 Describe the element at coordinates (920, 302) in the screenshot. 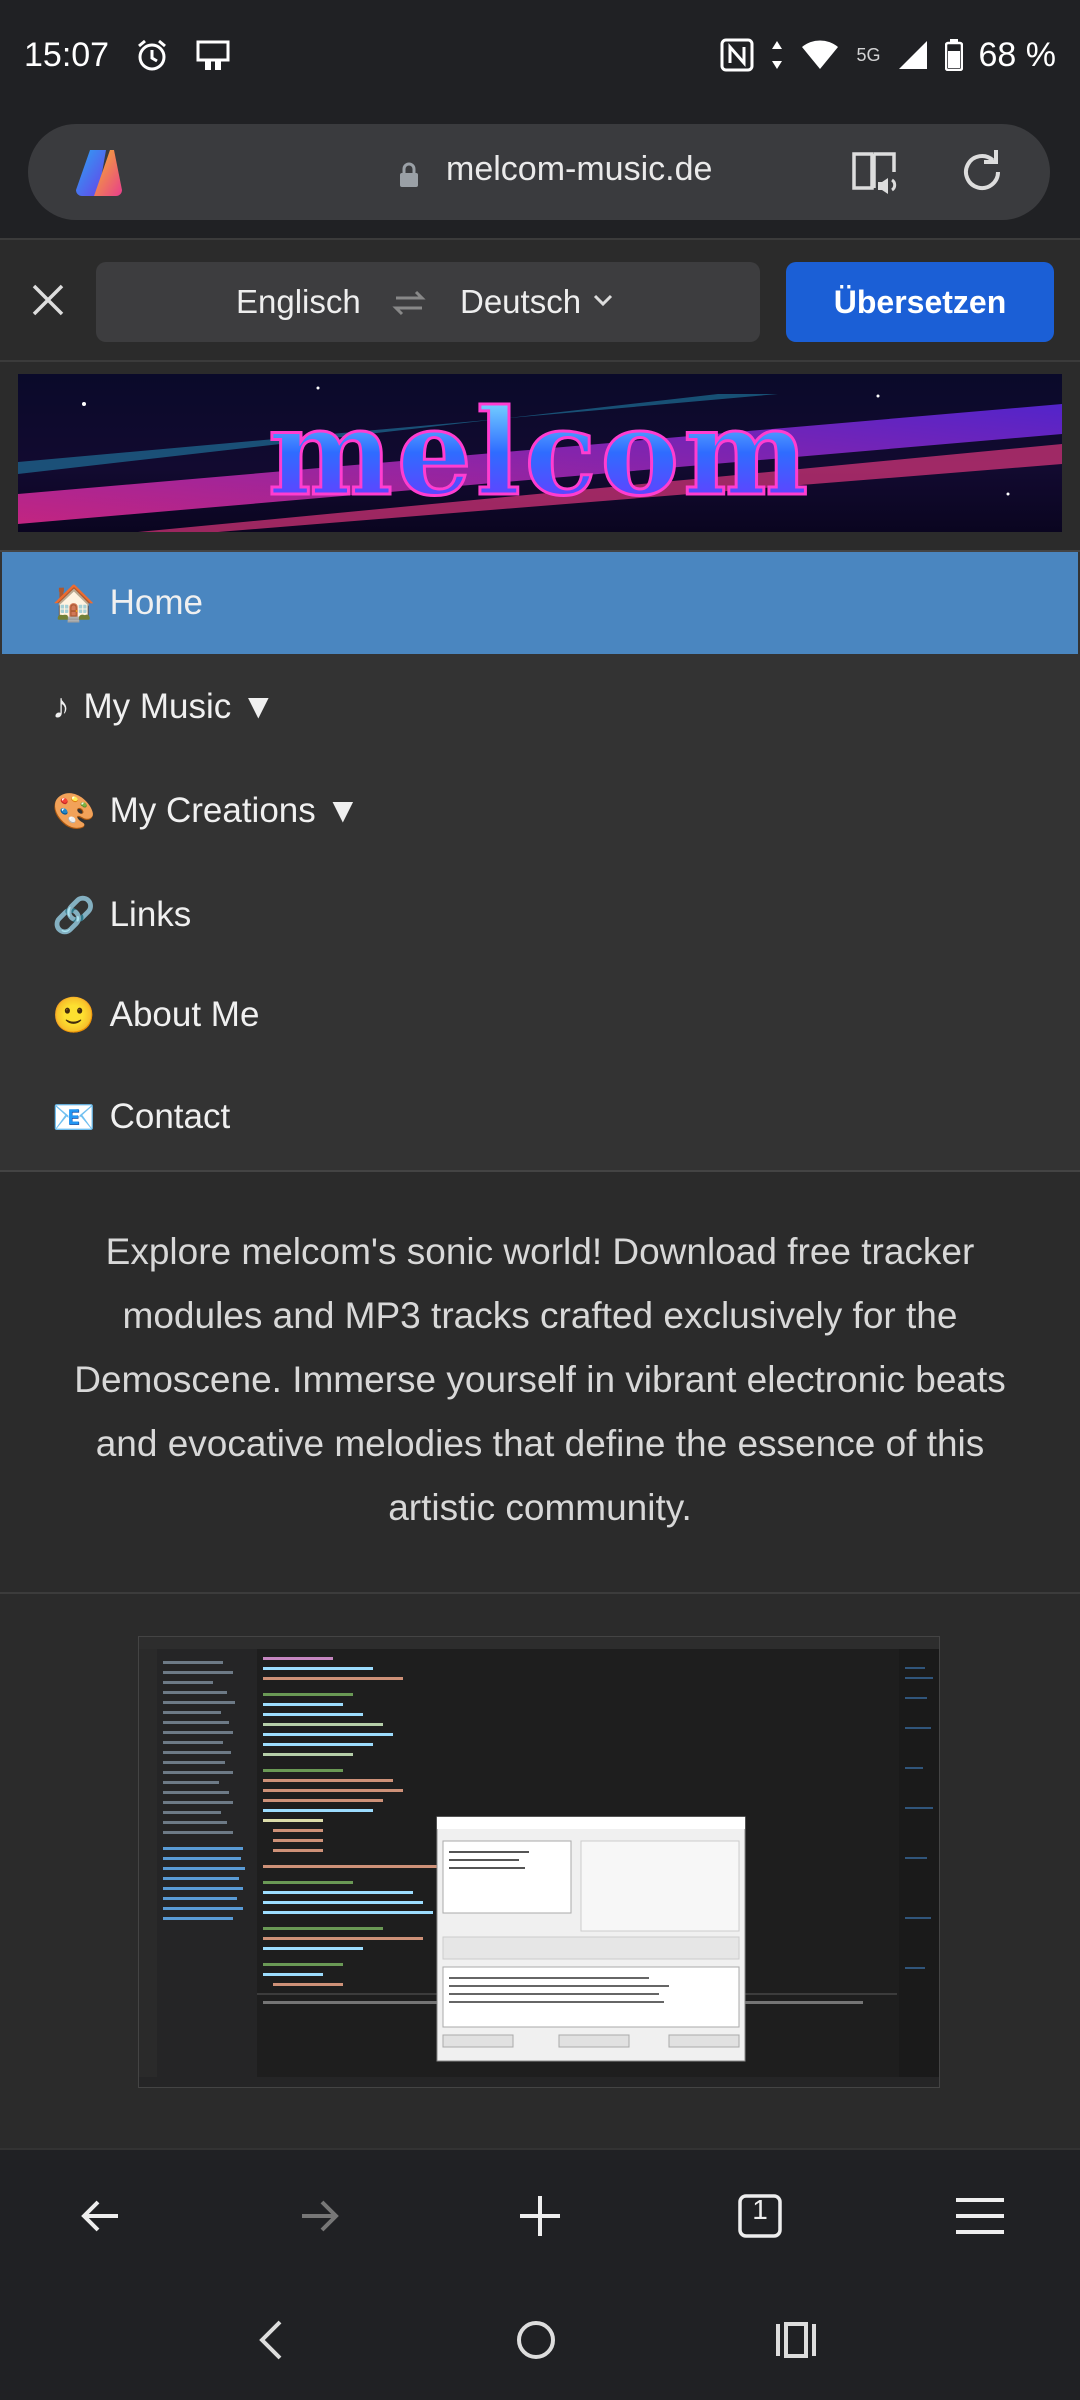

I see `translate-button: Übersetzen` at that location.